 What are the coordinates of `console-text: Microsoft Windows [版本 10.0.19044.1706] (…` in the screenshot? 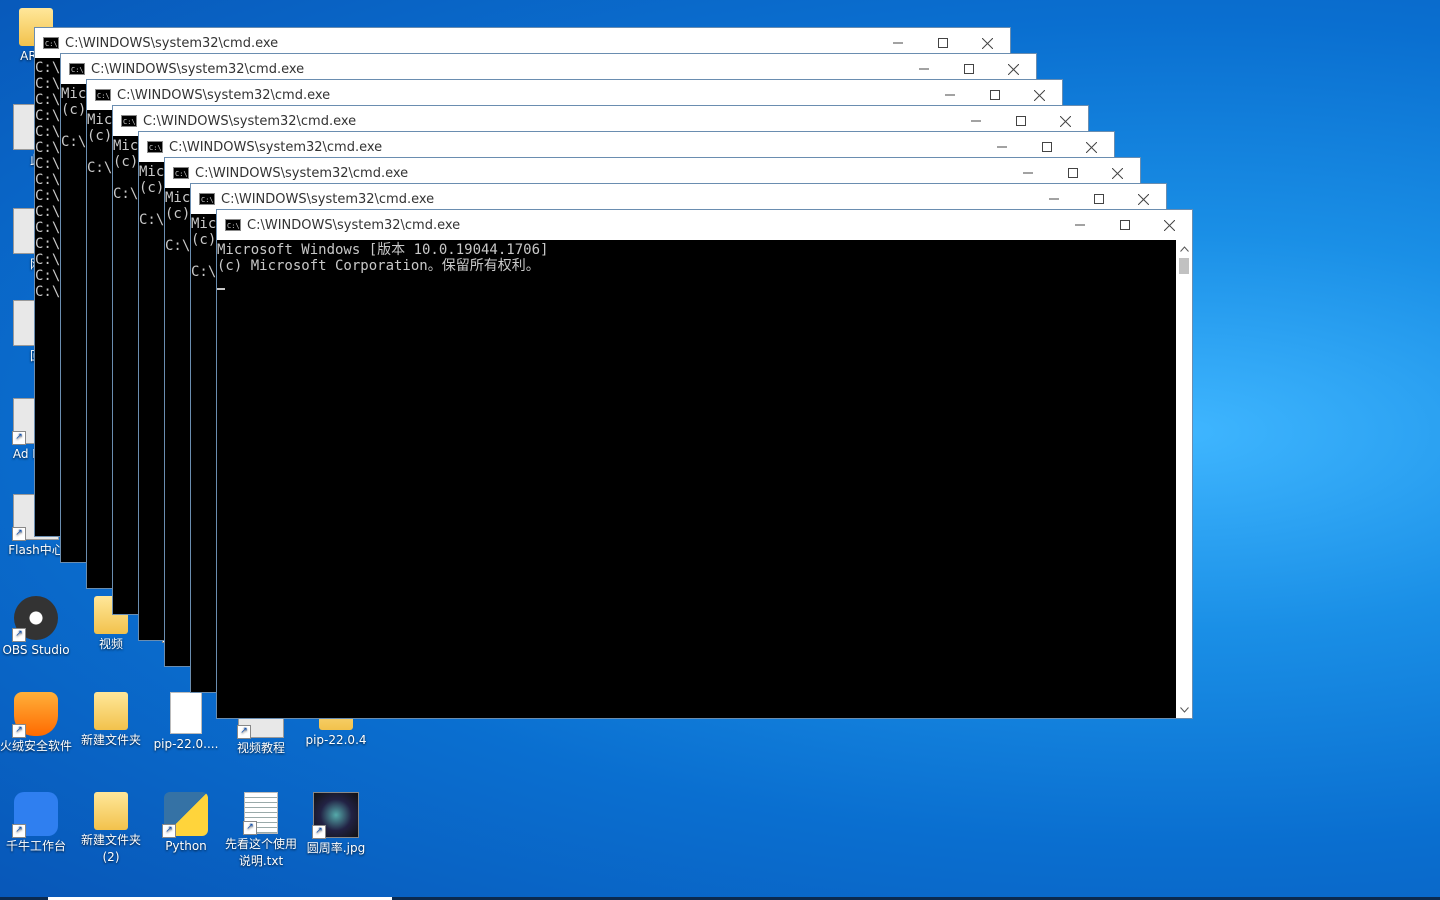 It's located at (383, 258).